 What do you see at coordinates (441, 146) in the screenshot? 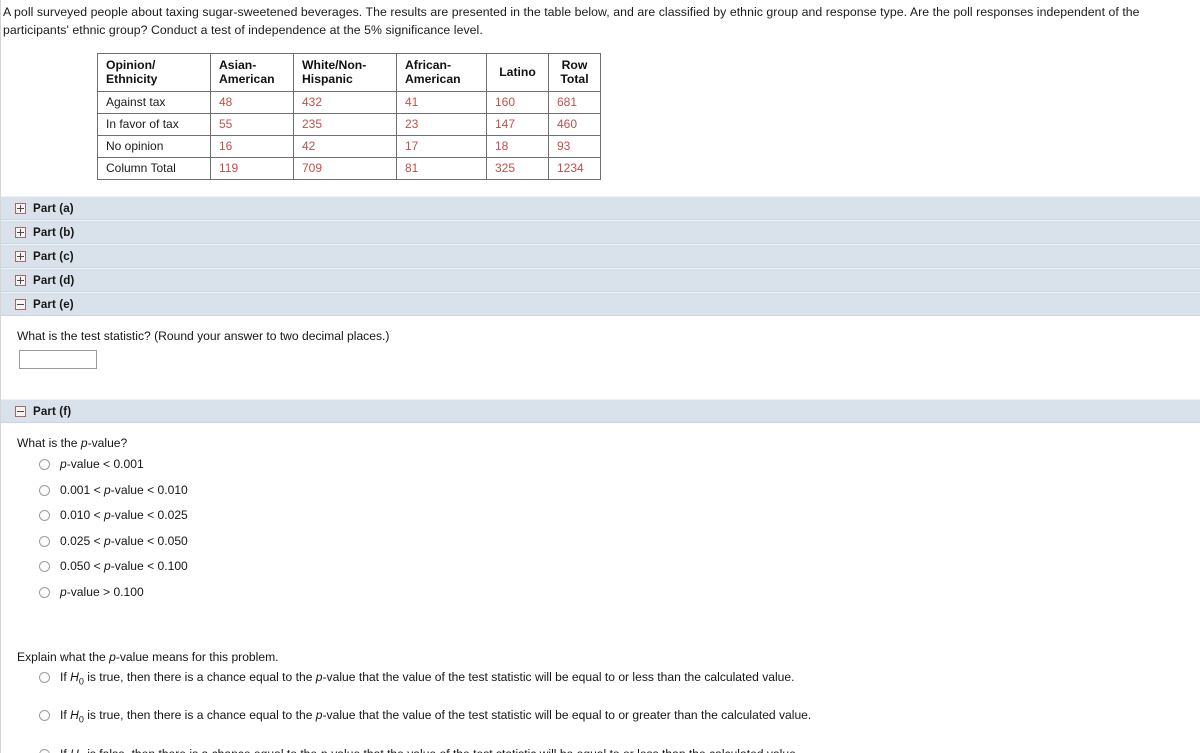
I see `cell-no-opinion-african-american: 17` at bounding box center [441, 146].